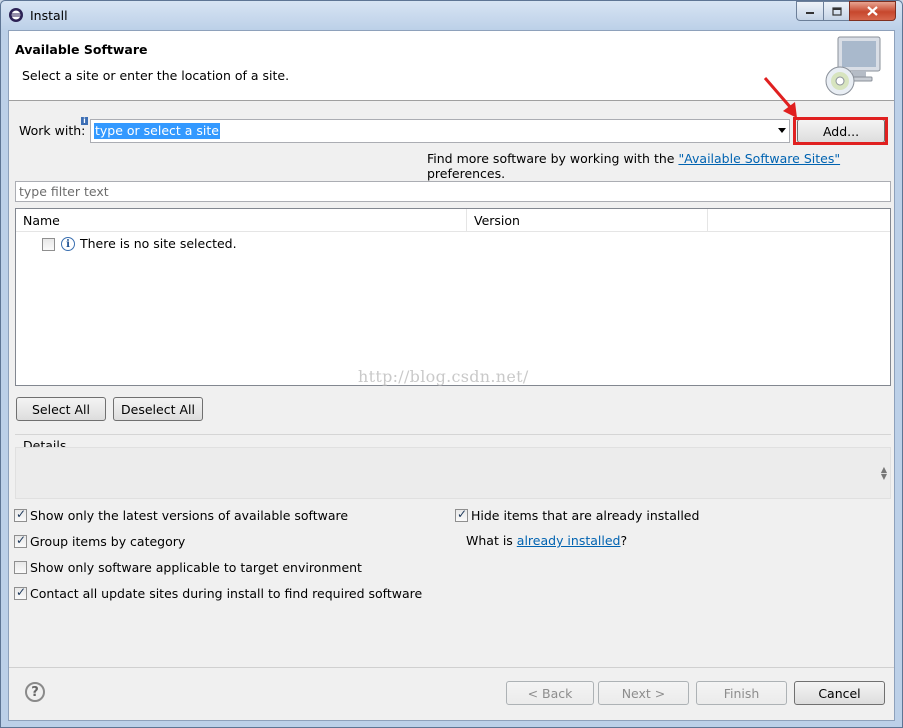 The width and height of the screenshot is (903, 728). What do you see at coordinates (16, 15) in the screenshot?
I see `eclipse-icon` at bounding box center [16, 15].